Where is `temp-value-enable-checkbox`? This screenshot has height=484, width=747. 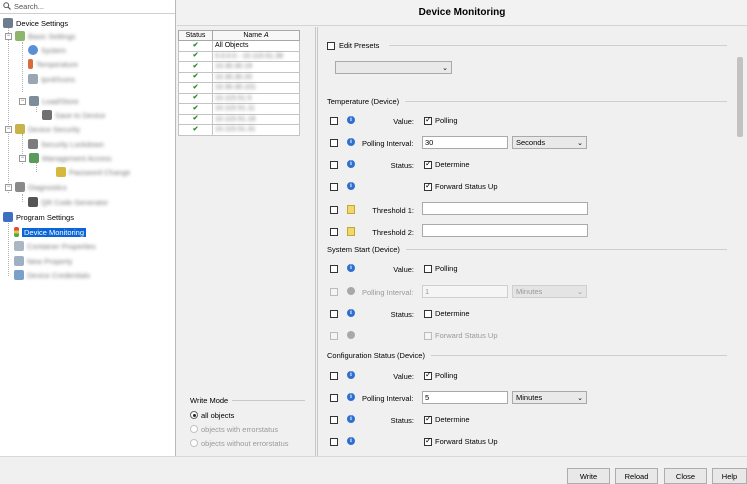
temp-value-enable-checkbox is located at coordinates (334, 121).